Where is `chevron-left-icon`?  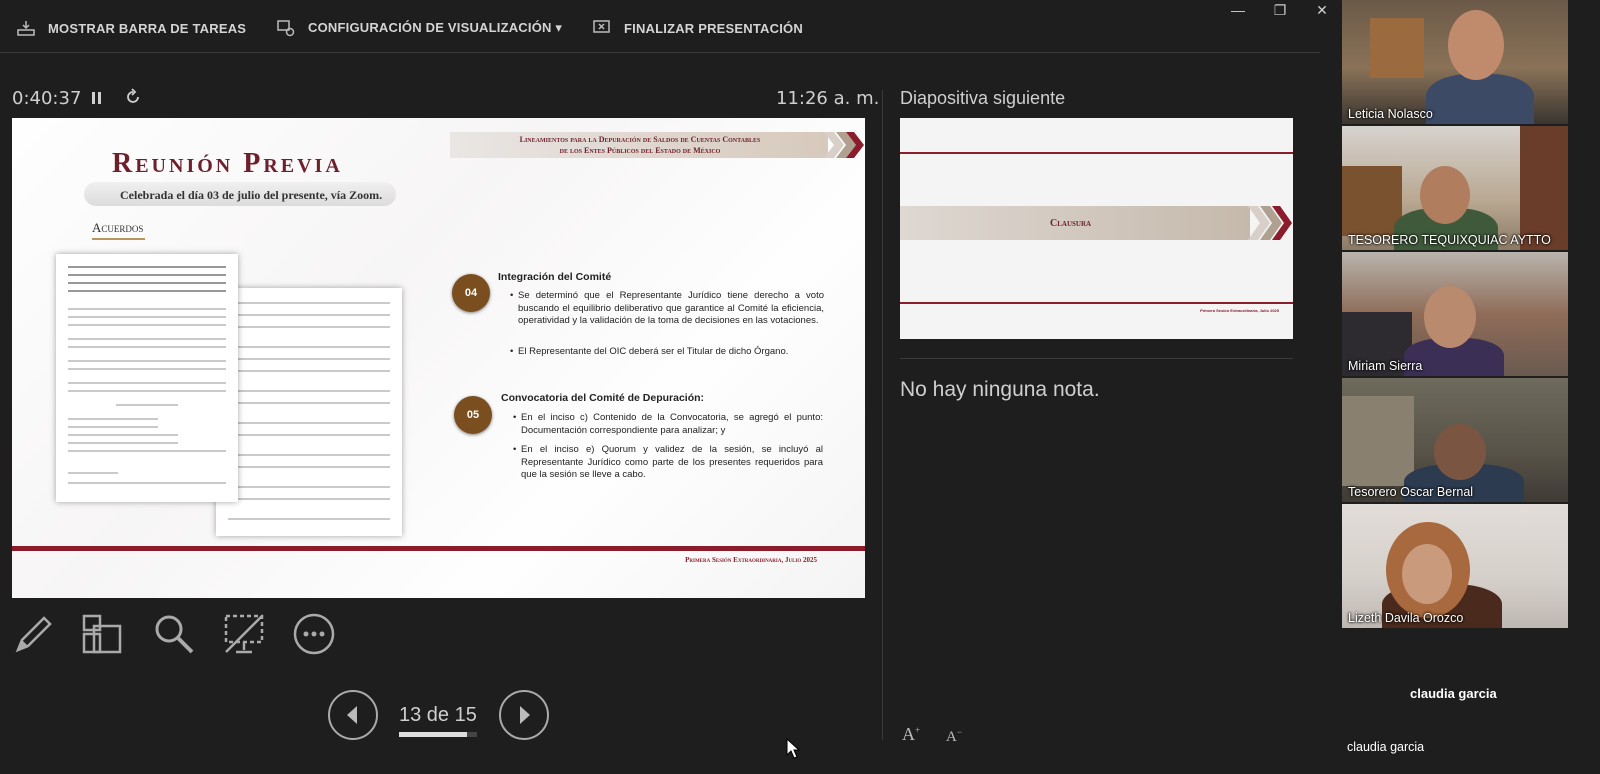
chevron-left-icon is located at coordinates (352, 715).